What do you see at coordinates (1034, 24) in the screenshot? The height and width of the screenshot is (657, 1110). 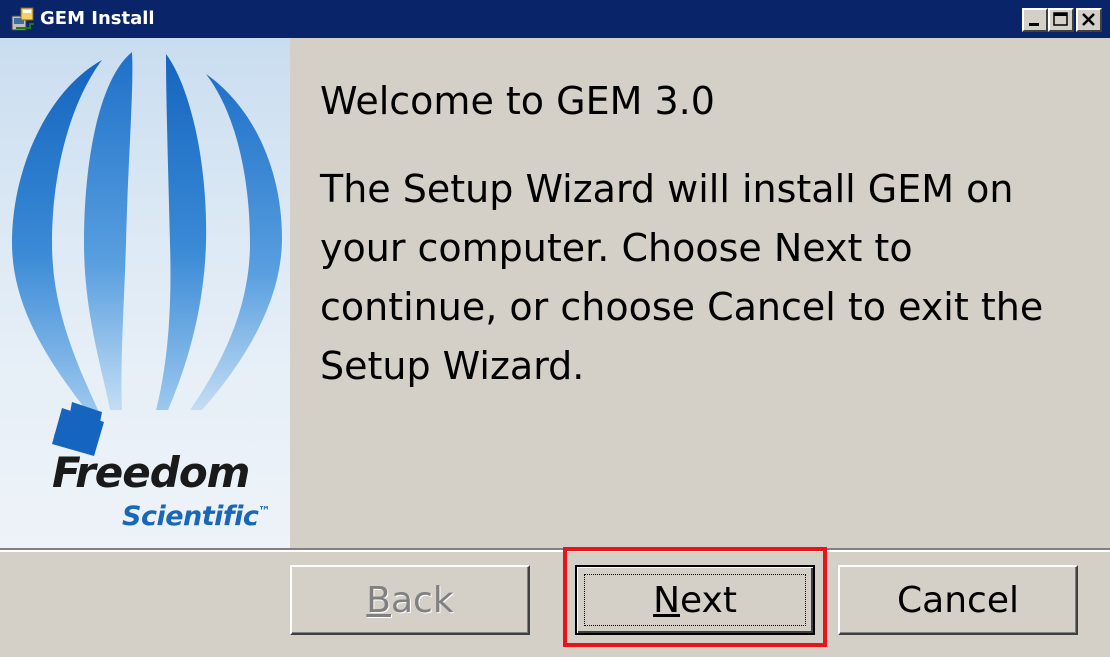 I see `minimize-icon` at bounding box center [1034, 24].